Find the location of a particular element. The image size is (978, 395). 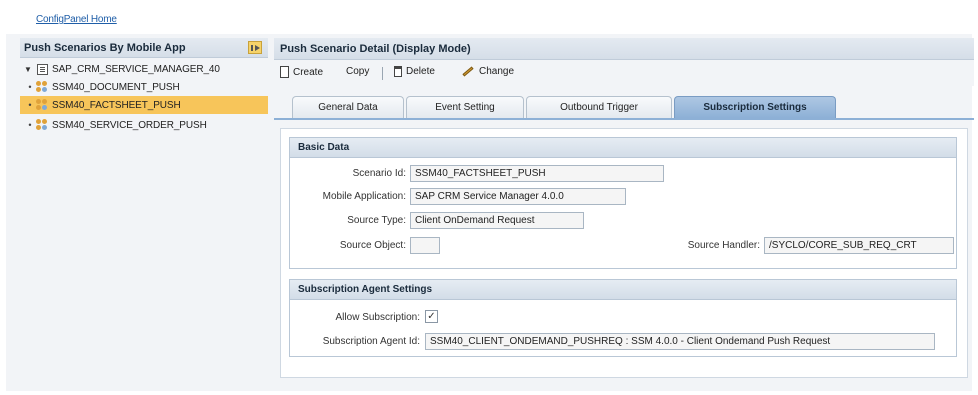

tab-label: Subscription Settings is located at coordinates (755, 107).